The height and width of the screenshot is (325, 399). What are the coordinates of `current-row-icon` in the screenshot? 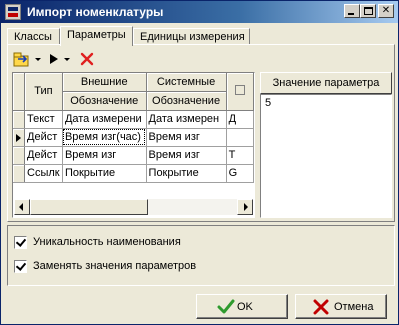 It's located at (18, 137).